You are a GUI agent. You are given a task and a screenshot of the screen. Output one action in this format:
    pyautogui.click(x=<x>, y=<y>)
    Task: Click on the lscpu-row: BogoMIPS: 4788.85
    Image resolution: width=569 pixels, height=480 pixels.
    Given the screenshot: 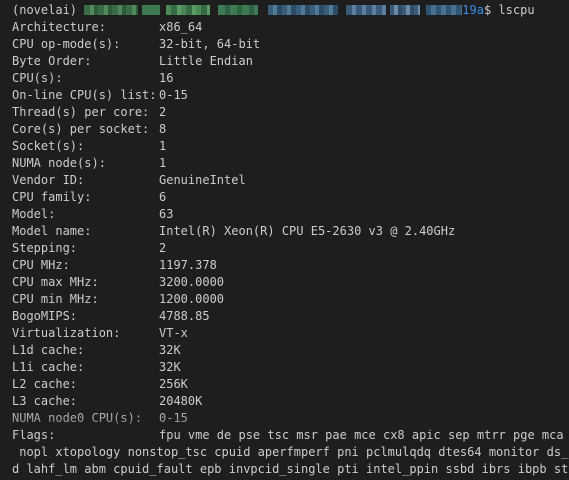 What is the action you would take?
    pyautogui.click(x=284, y=316)
    